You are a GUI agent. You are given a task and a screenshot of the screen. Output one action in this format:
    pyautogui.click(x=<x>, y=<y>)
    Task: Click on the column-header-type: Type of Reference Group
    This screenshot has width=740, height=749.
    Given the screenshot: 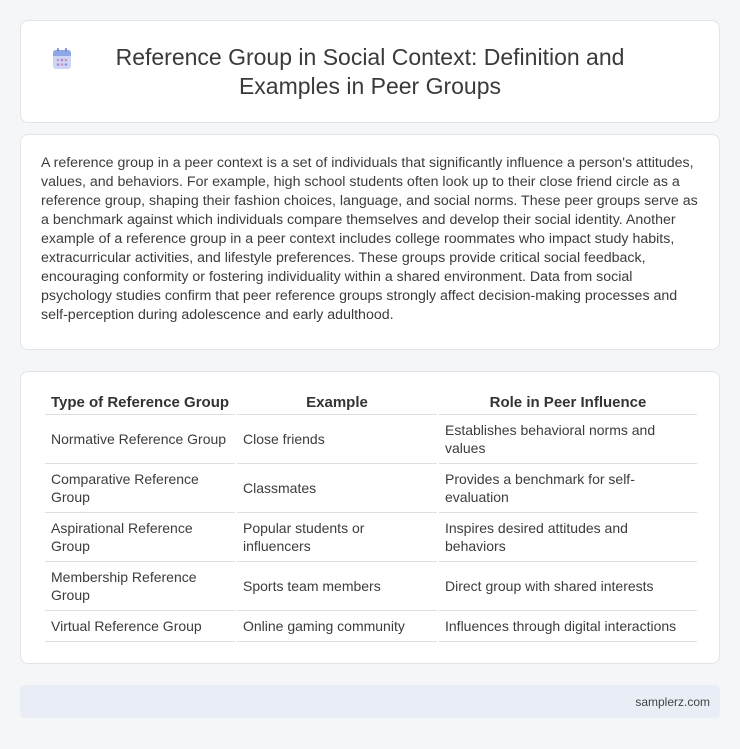 What is the action you would take?
    pyautogui.click(x=140, y=404)
    